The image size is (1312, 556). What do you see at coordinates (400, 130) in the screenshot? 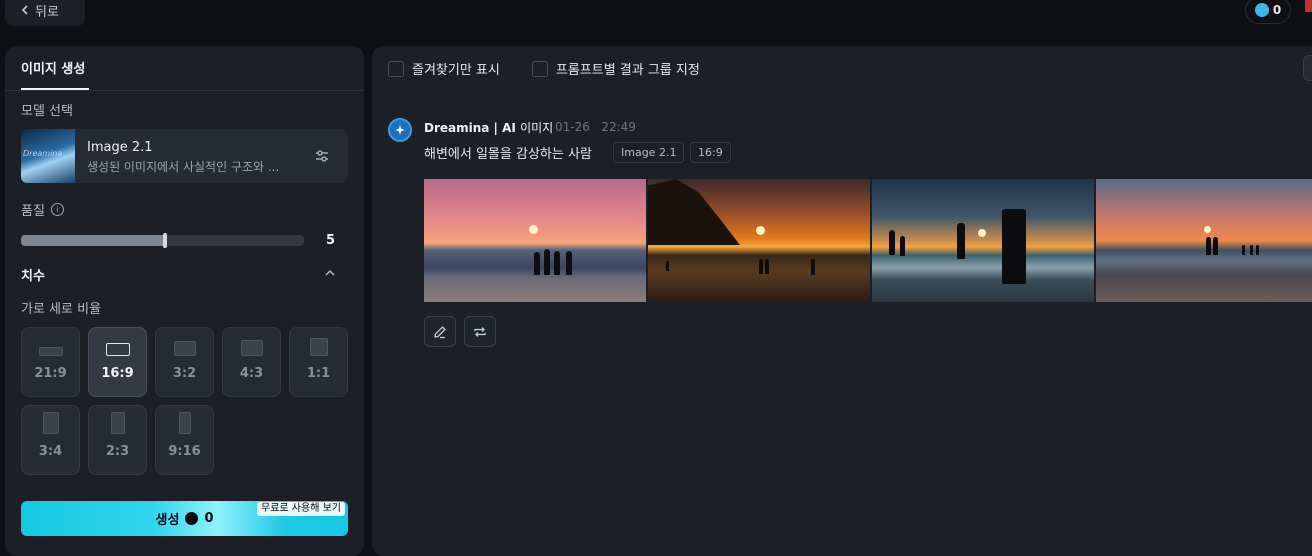
I see `dreamina-avatar` at bounding box center [400, 130].